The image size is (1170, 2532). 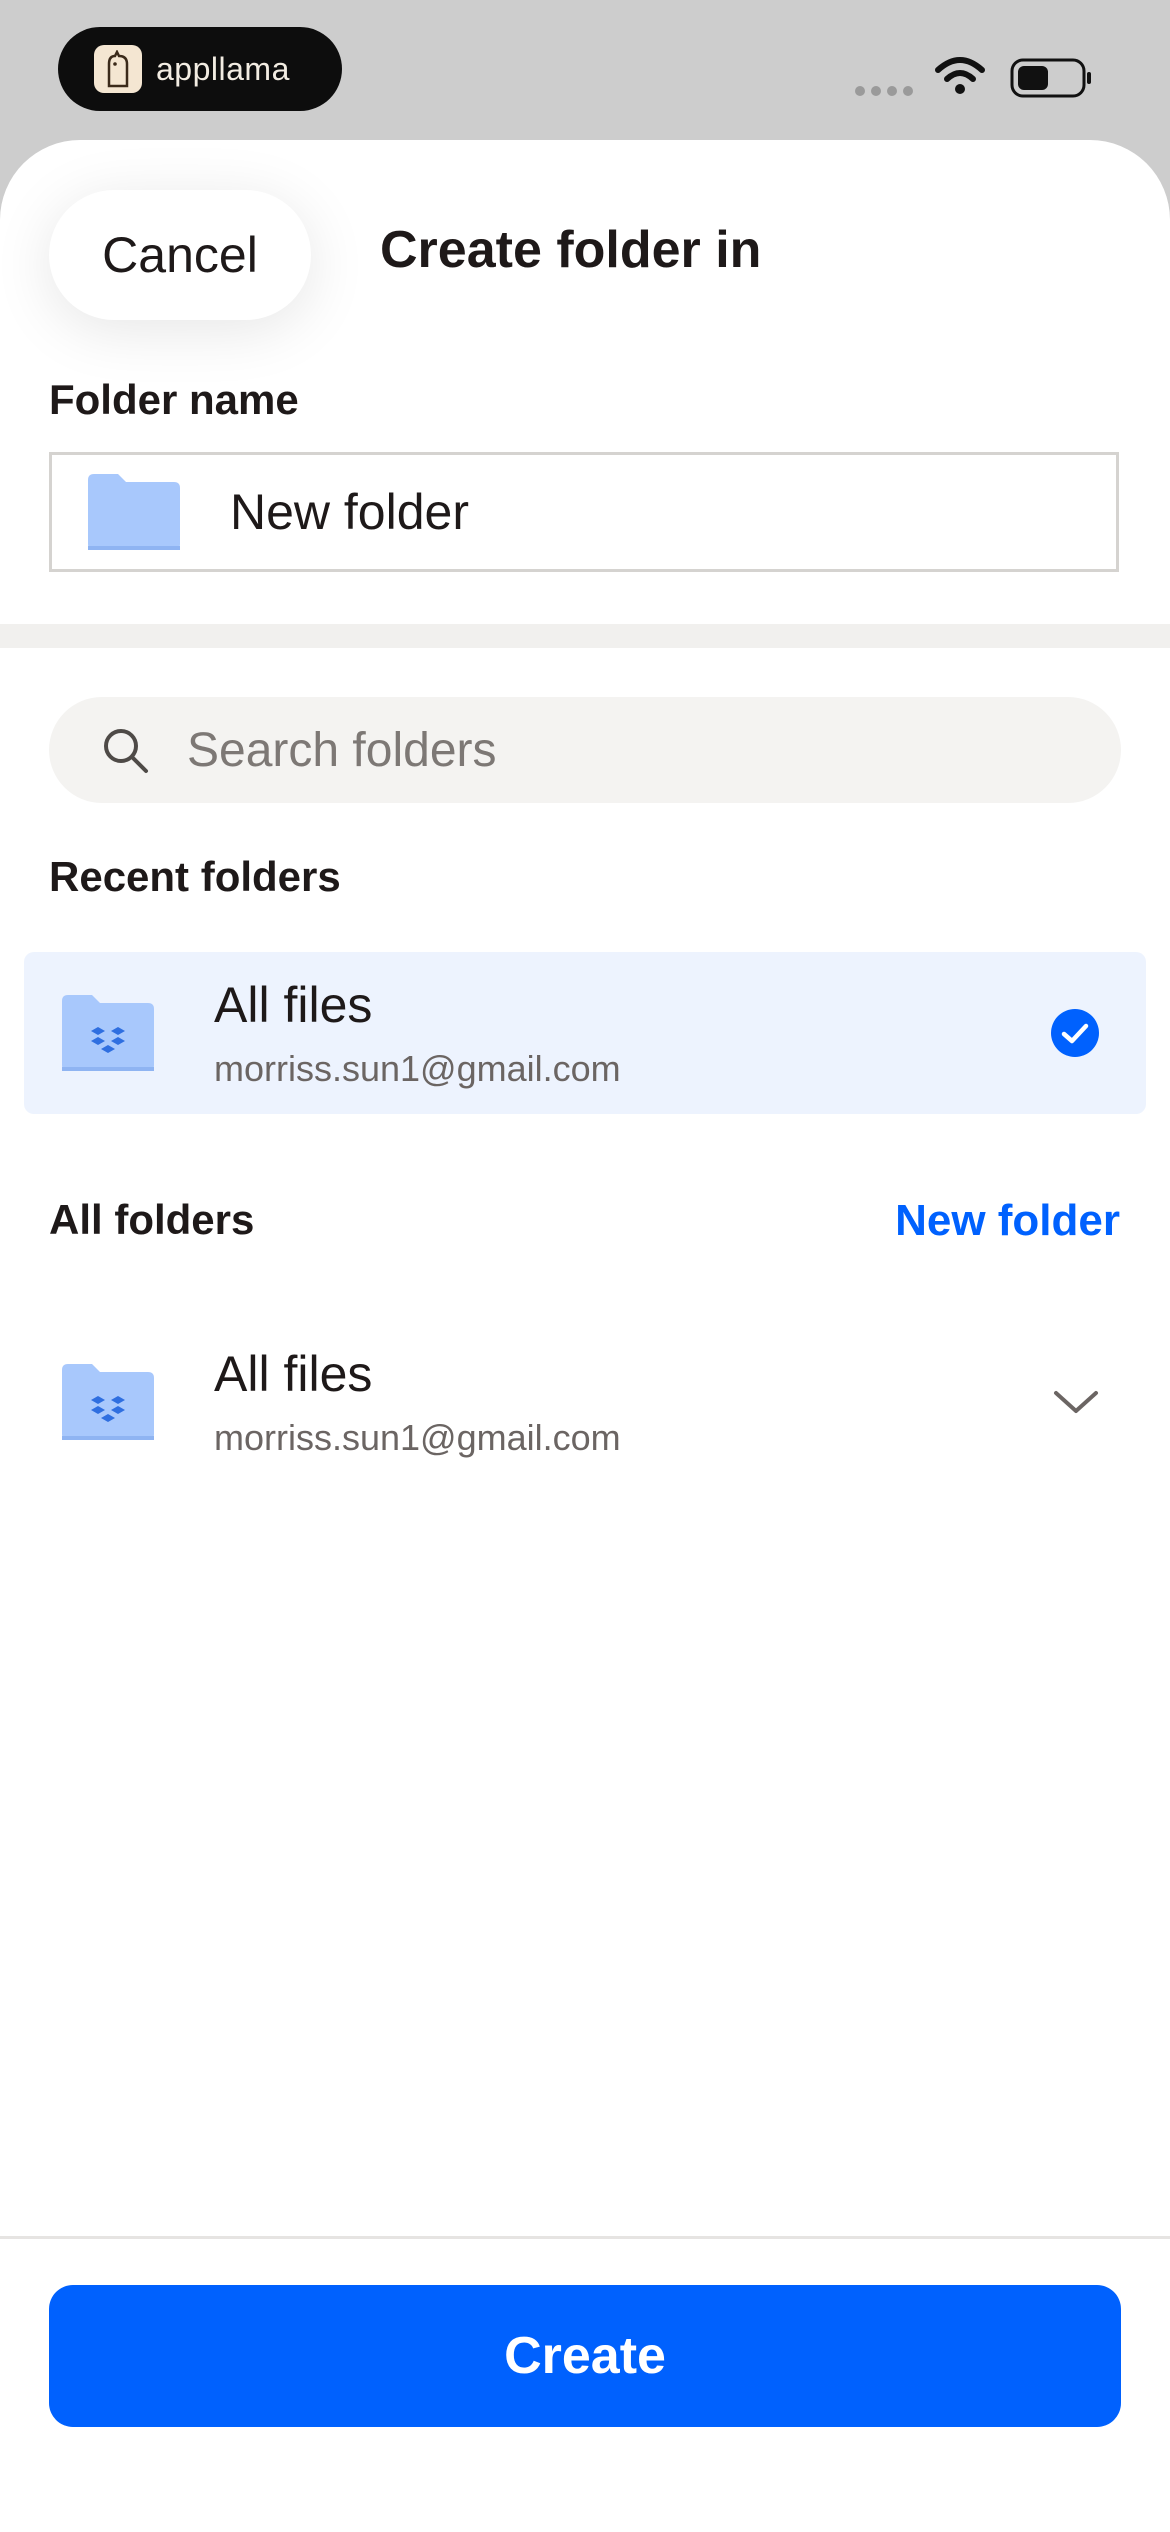 I want to click on app-badge: appllama, so click(x=200, y=69).